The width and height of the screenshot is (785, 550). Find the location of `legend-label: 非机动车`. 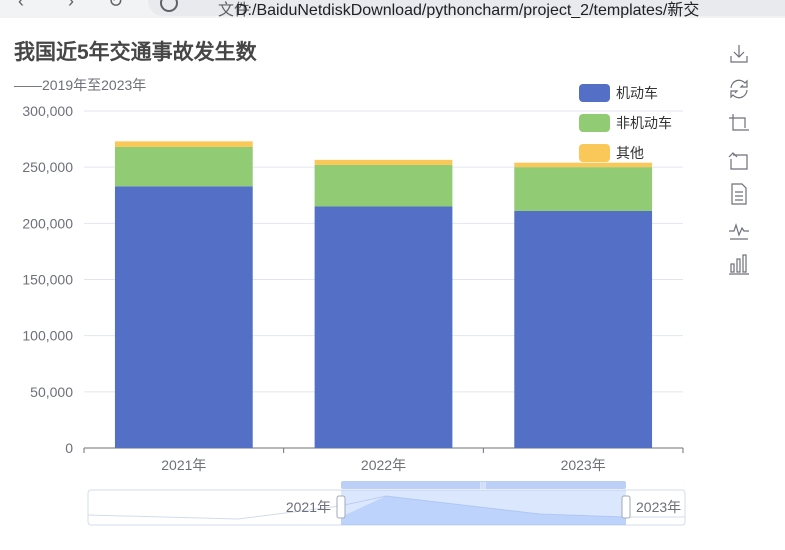

legend-label: 非机动车 is located at coordinates (644, 123).